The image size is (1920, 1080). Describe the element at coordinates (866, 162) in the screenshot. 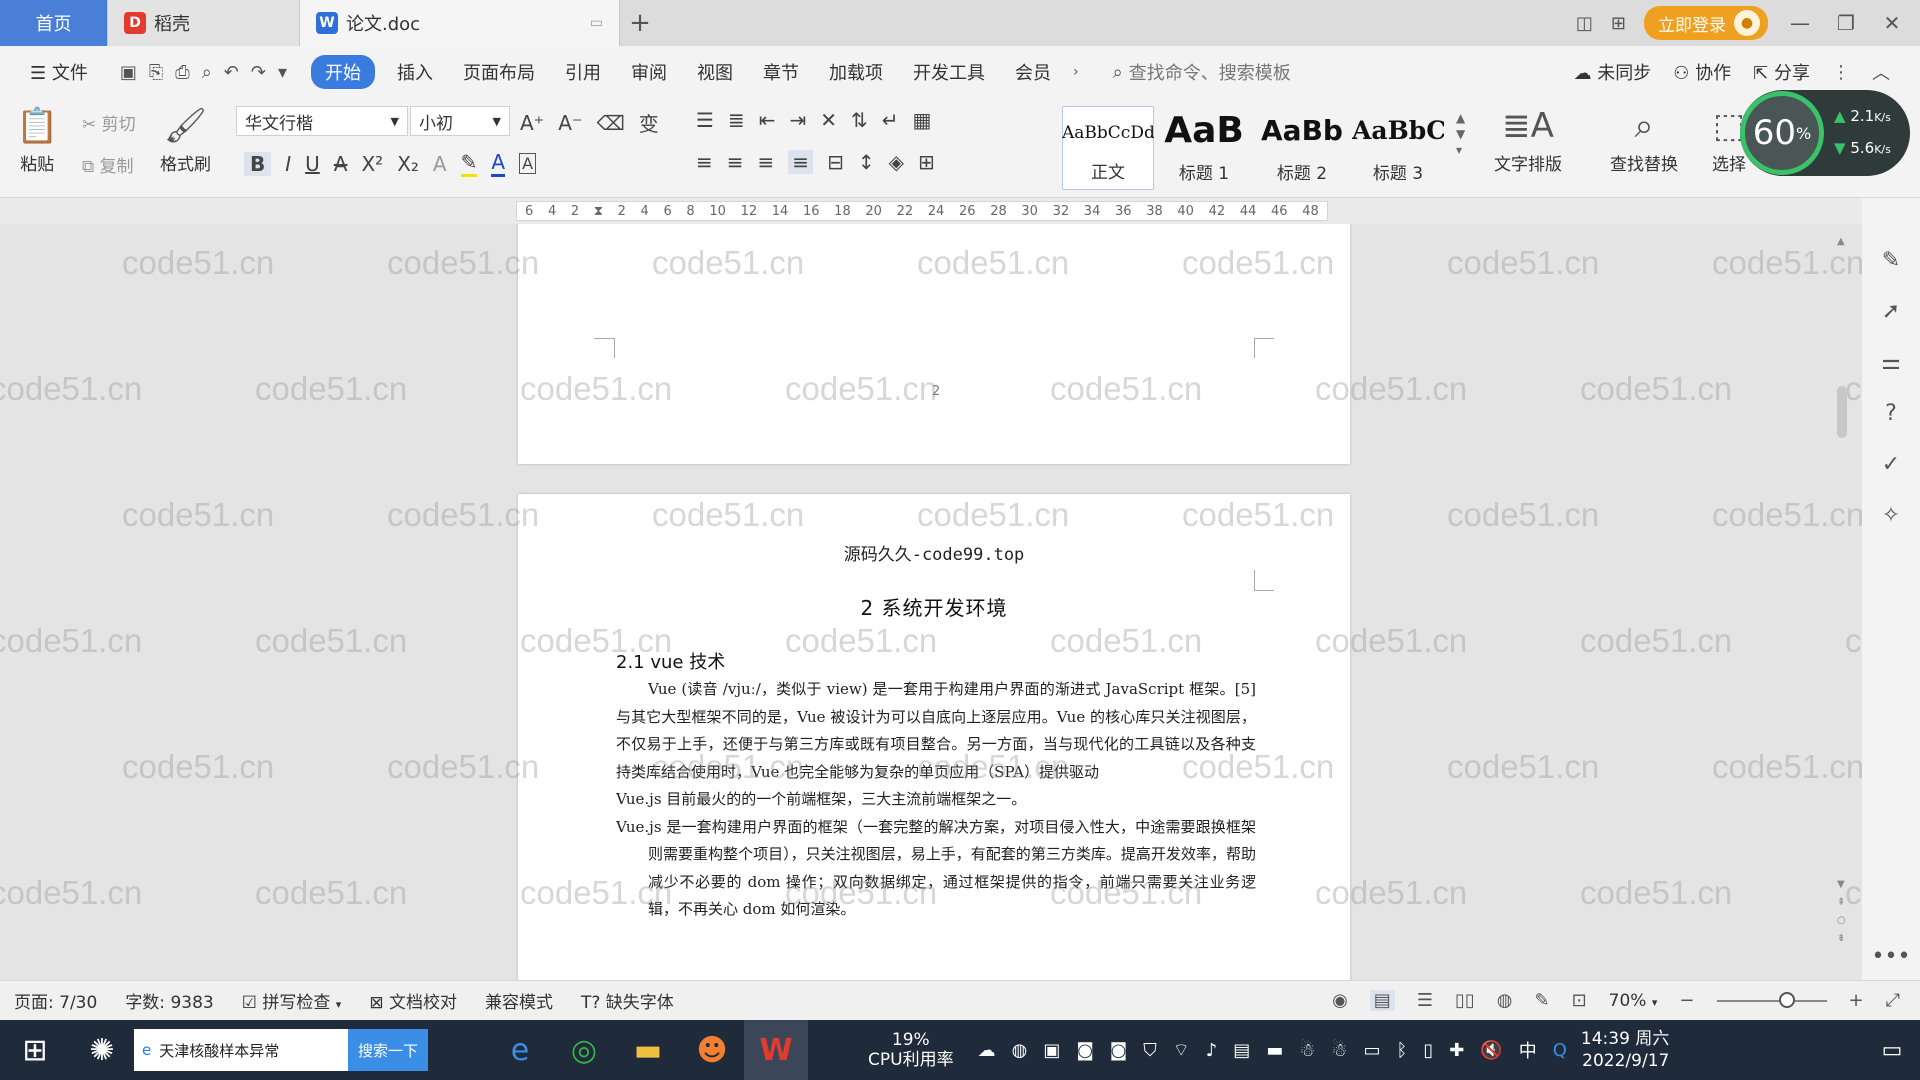

I see `line-spacing-icon: ↕` at that location.